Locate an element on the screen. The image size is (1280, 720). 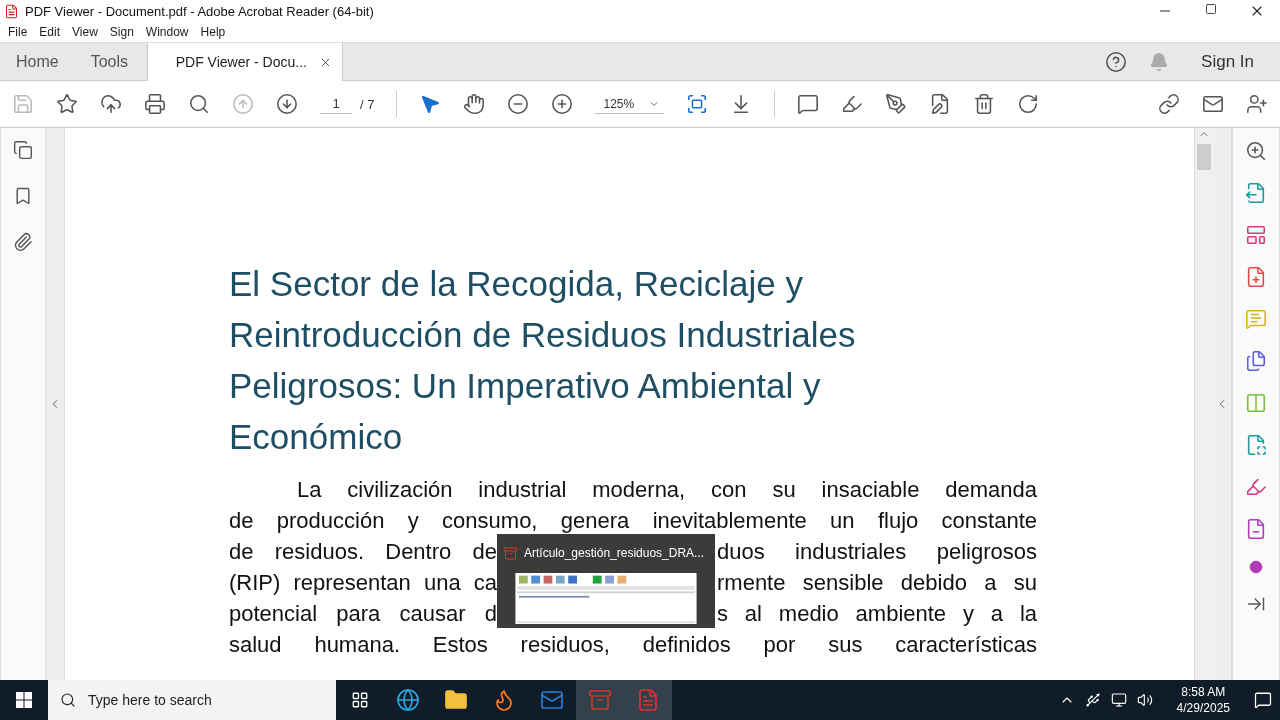
print-icon is located at coordinates (155, 104).